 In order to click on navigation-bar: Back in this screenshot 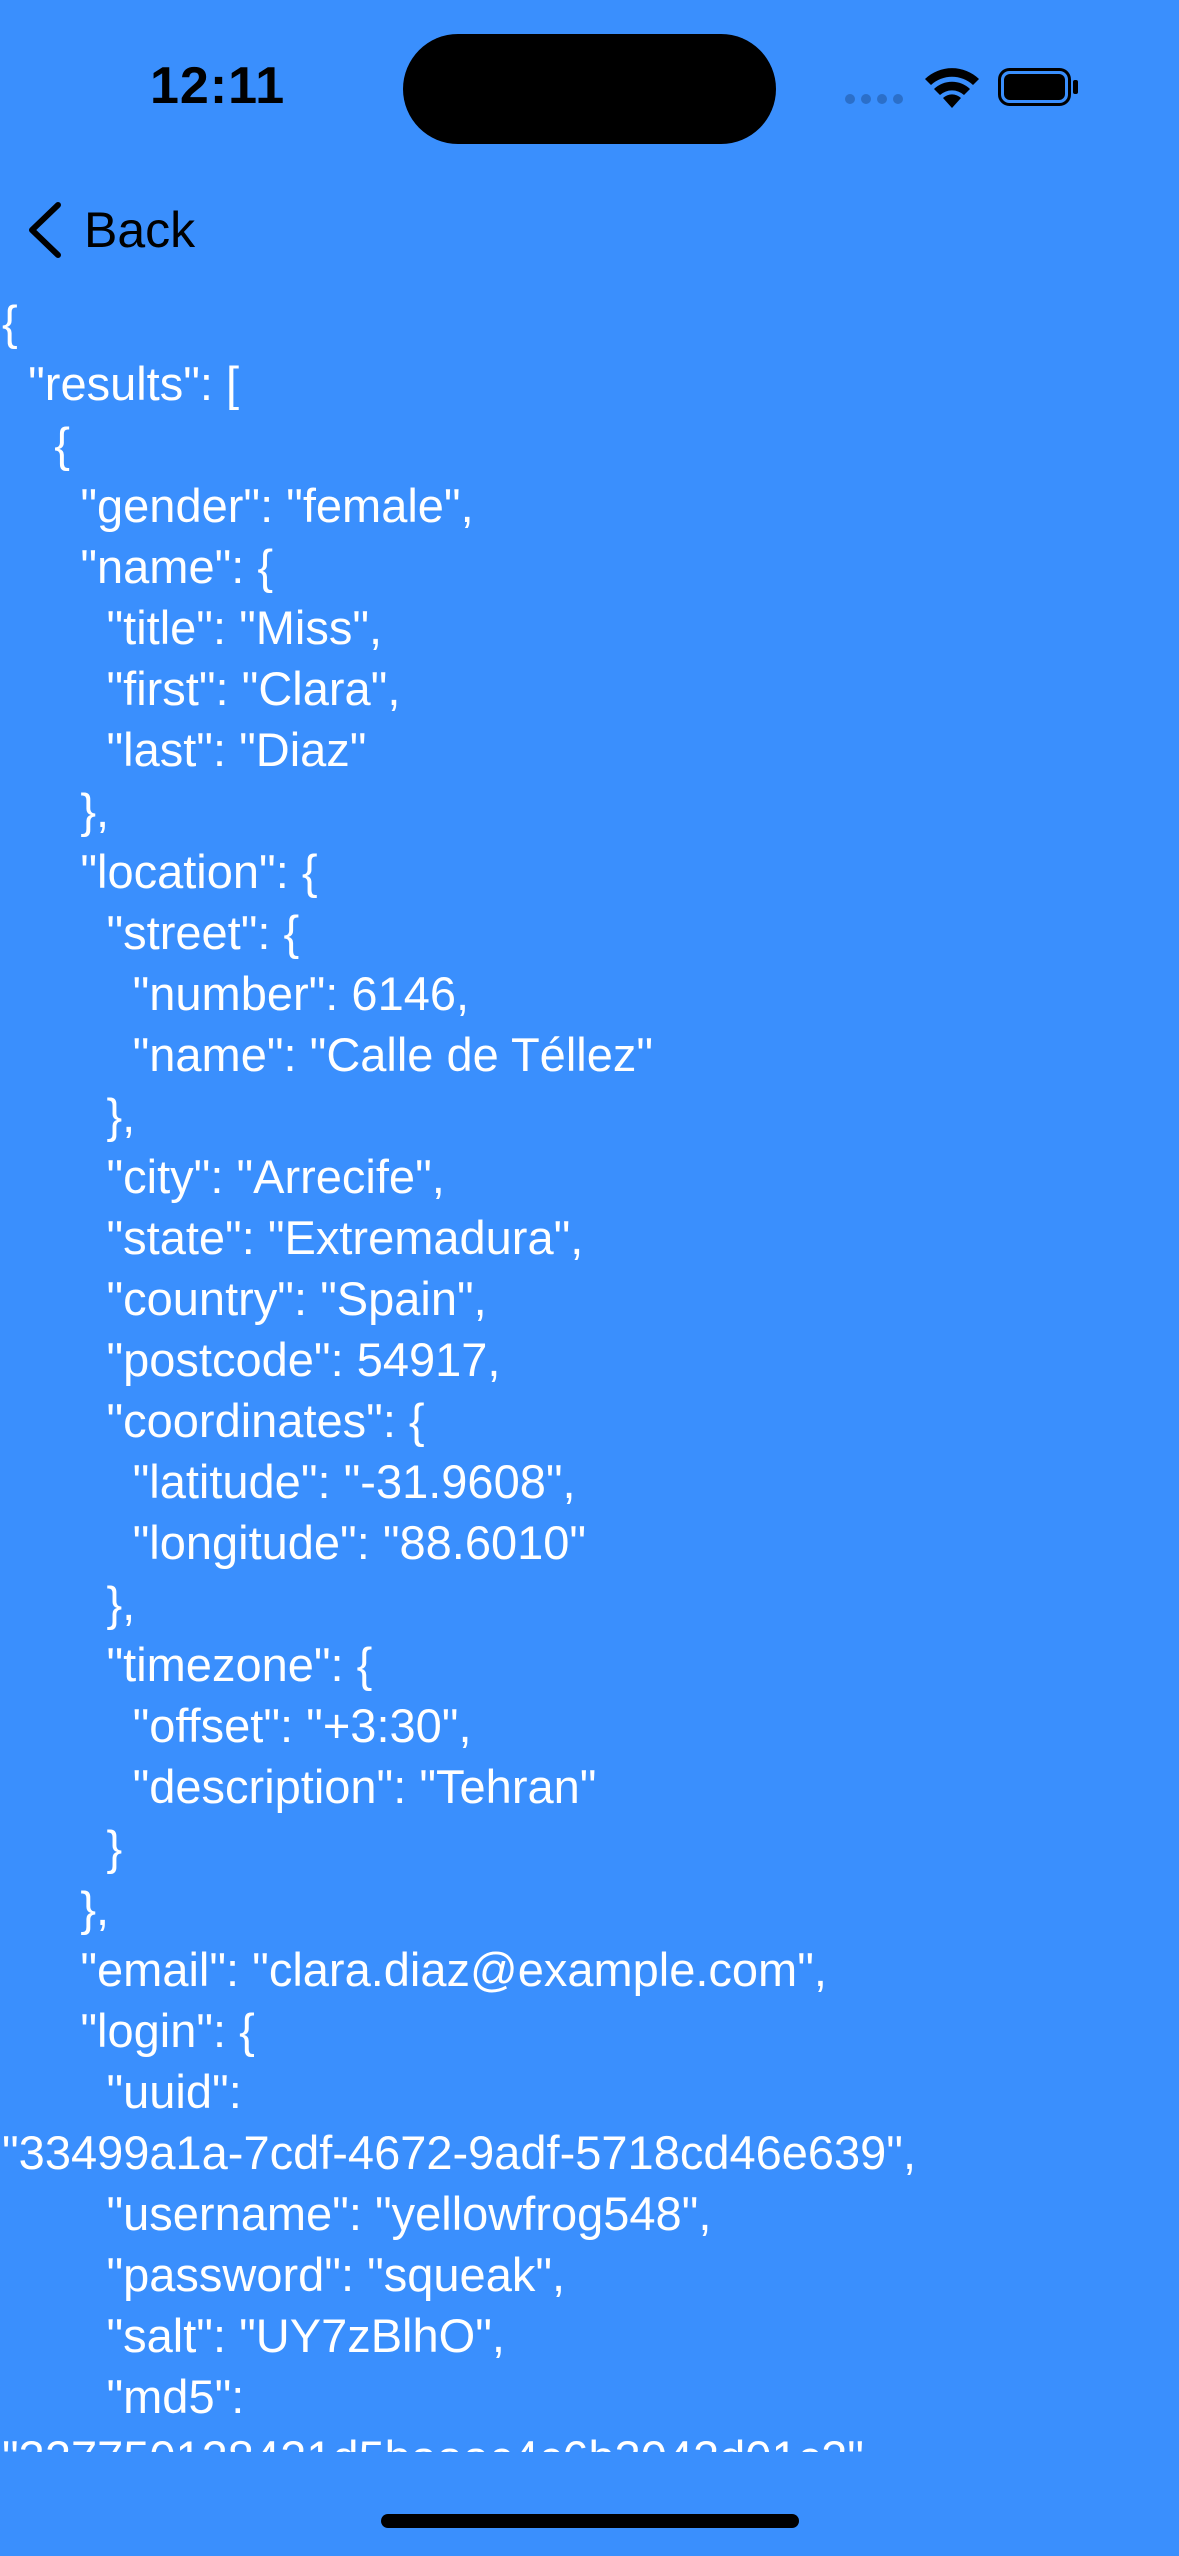, I will do `click(589, 230)`.